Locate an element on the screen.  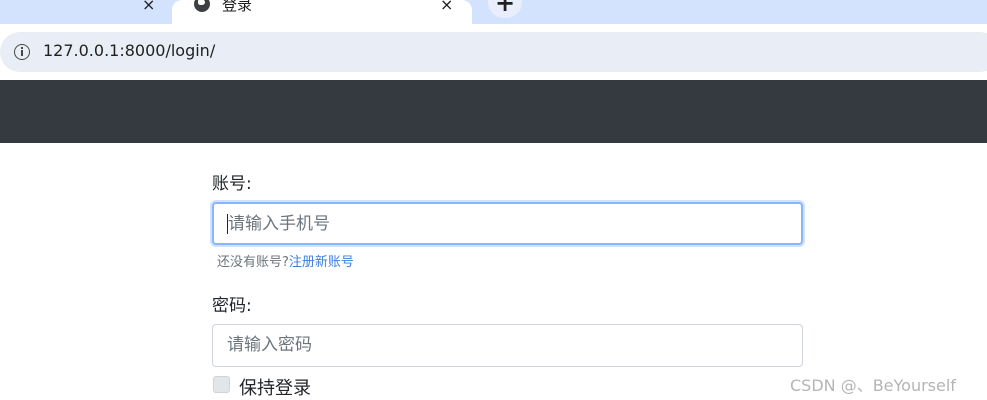
address-bar: 127.0.0.1:8000/login/ is located at coordinates (493, 52).